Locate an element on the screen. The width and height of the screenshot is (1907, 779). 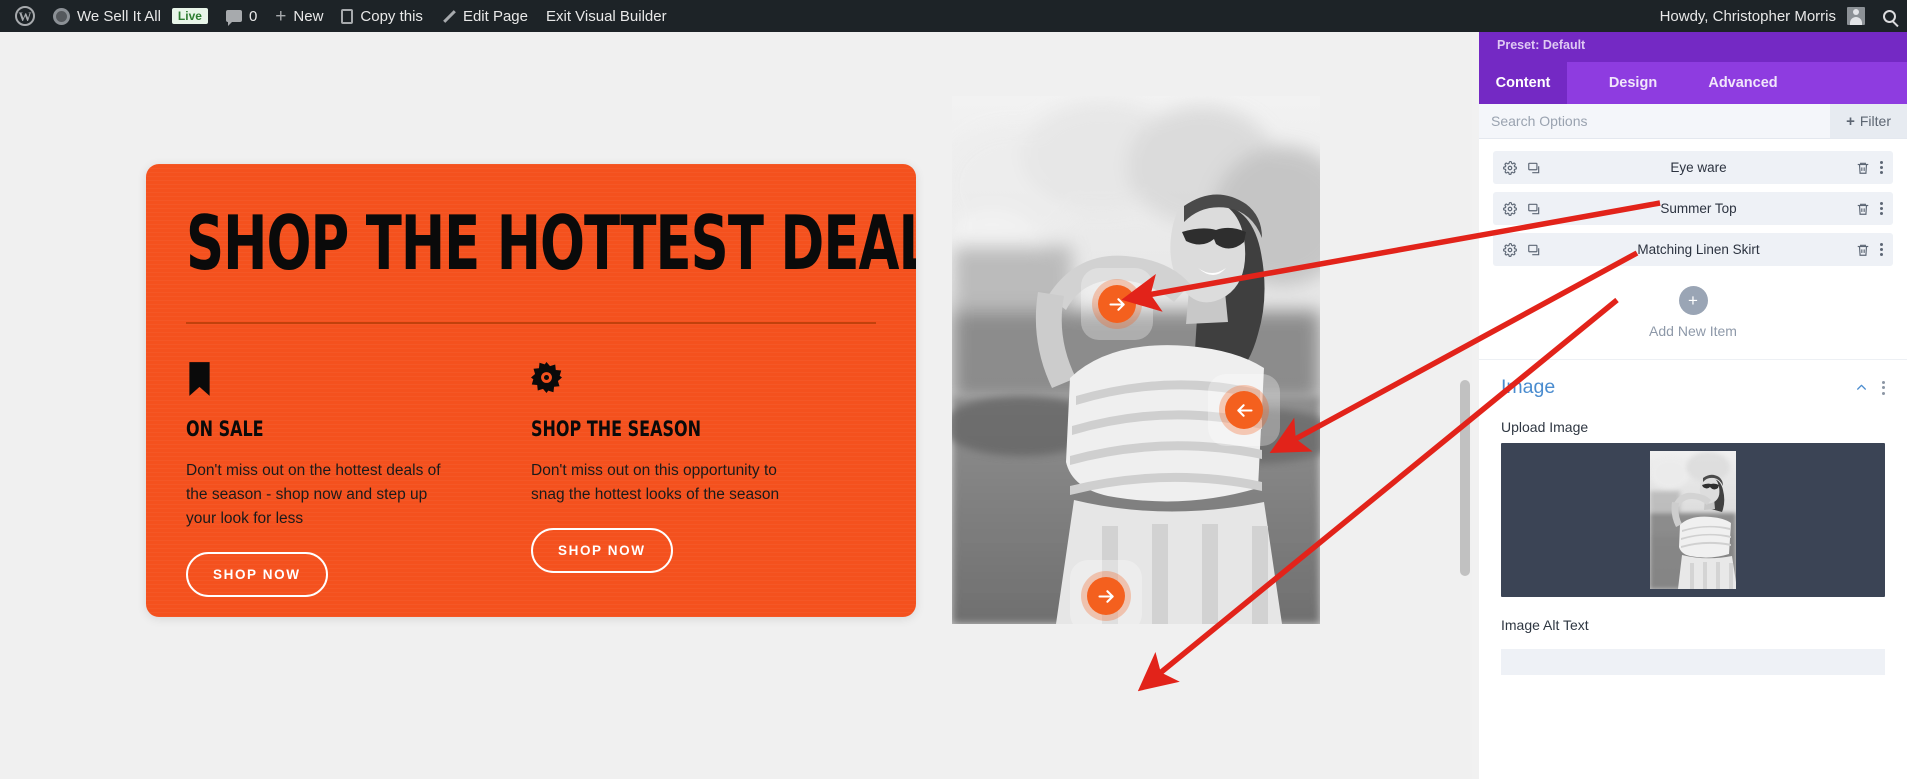
copy-this-menu: Copy this is located at coordinates (382, 16).